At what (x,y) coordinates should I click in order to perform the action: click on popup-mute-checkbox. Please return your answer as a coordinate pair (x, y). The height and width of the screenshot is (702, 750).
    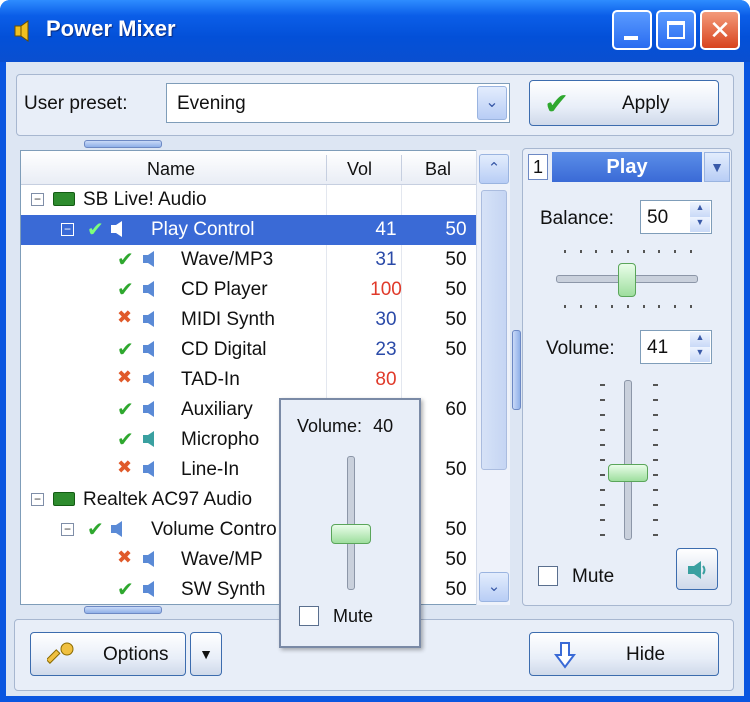
    Looking at the image, I should click on (309, 616).